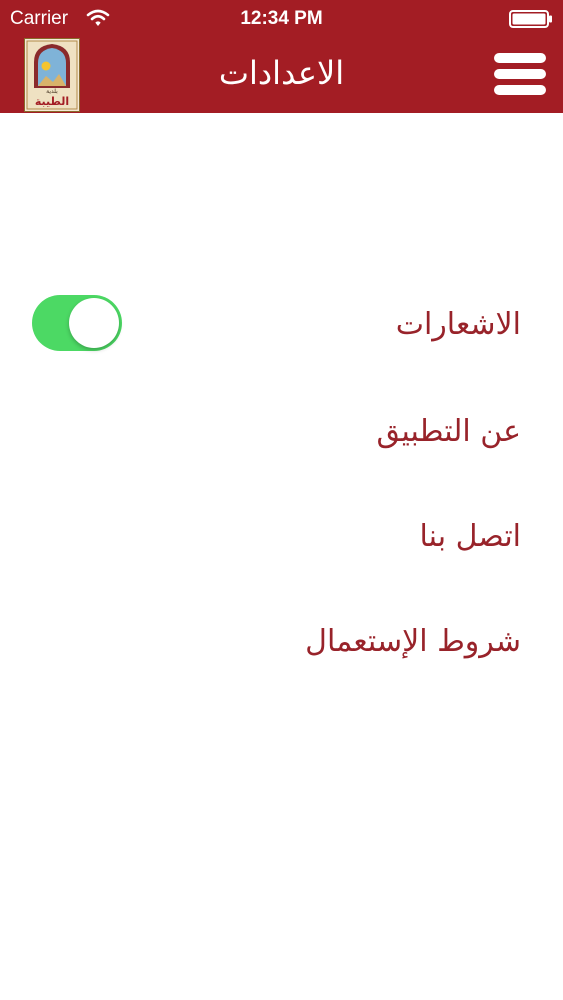  I want to click on settings-item-label: اتصل بنا, so click(470, 536).